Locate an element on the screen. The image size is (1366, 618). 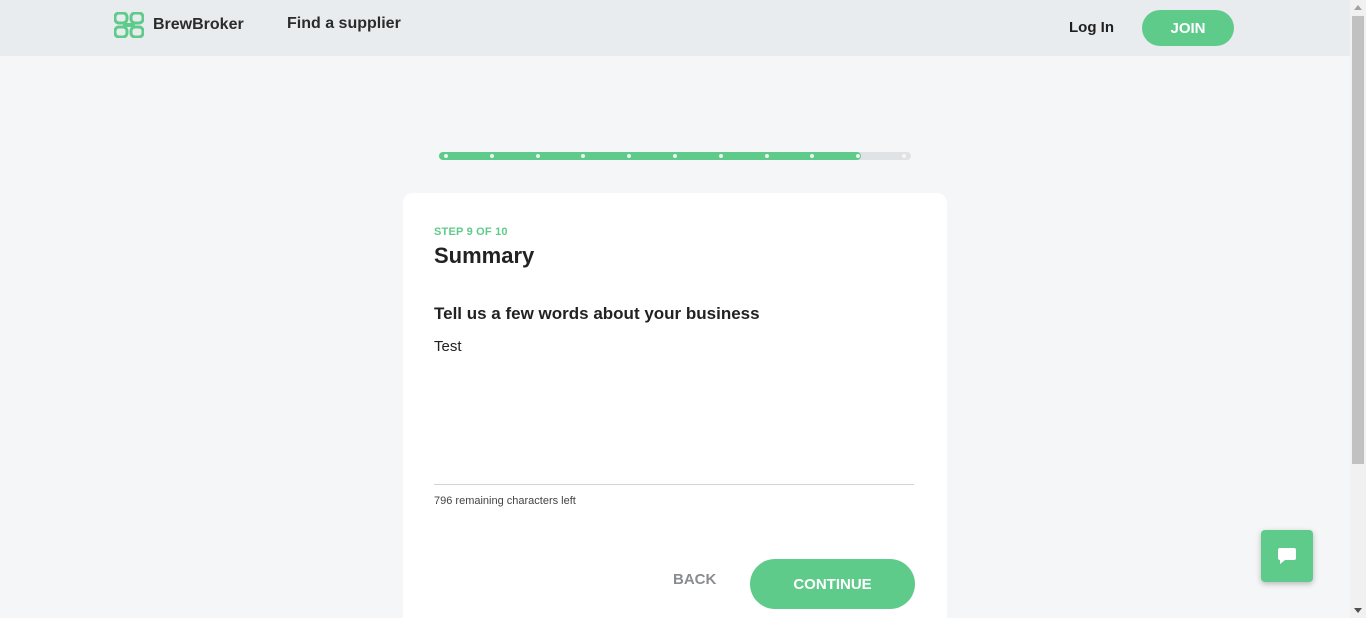
step-progress-bar is located at coordinates (675, 156).